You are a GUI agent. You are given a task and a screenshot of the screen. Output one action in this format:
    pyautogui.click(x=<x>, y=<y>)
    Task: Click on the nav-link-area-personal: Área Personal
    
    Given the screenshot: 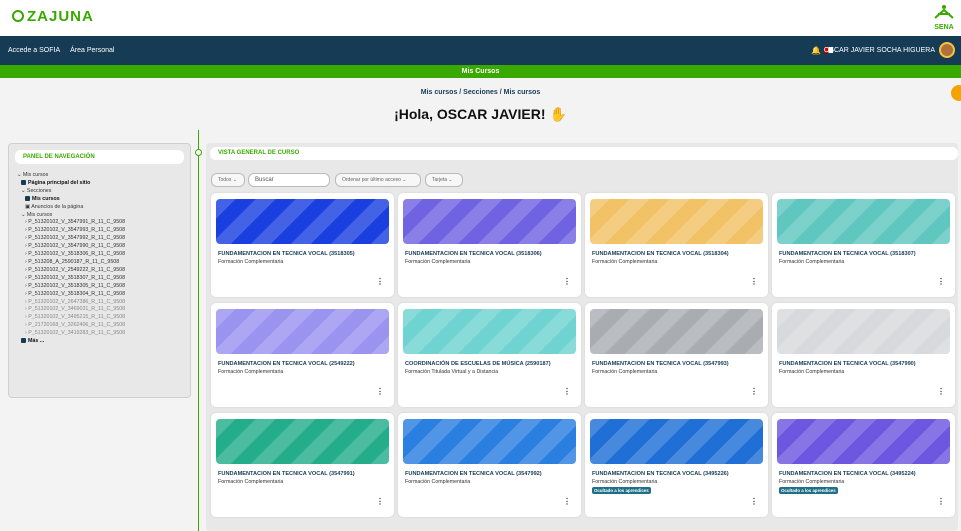 What is the action you would take?
    pyautogui.click(x=92, y=50)
    